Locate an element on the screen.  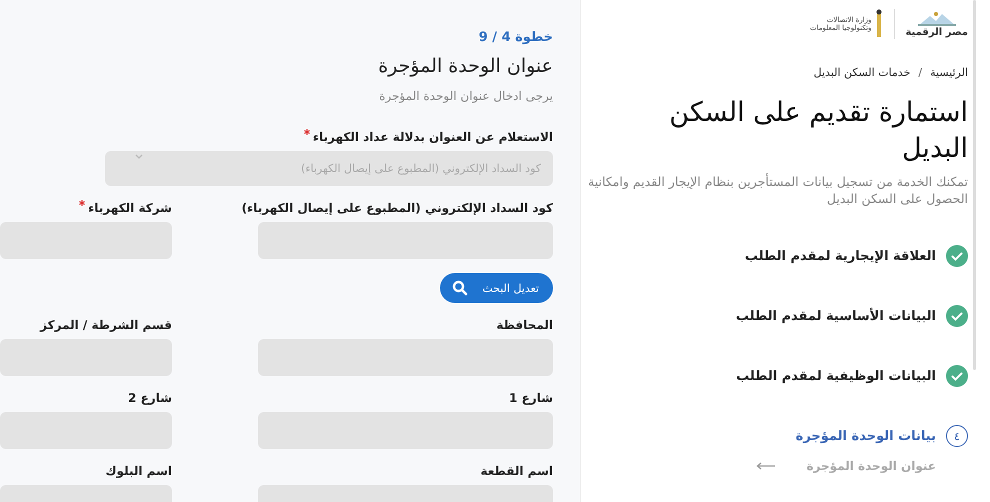
field-label: الاستعلام عن العنوان بدلالة عداد الكهرباء is located at coordinates (432, 137).